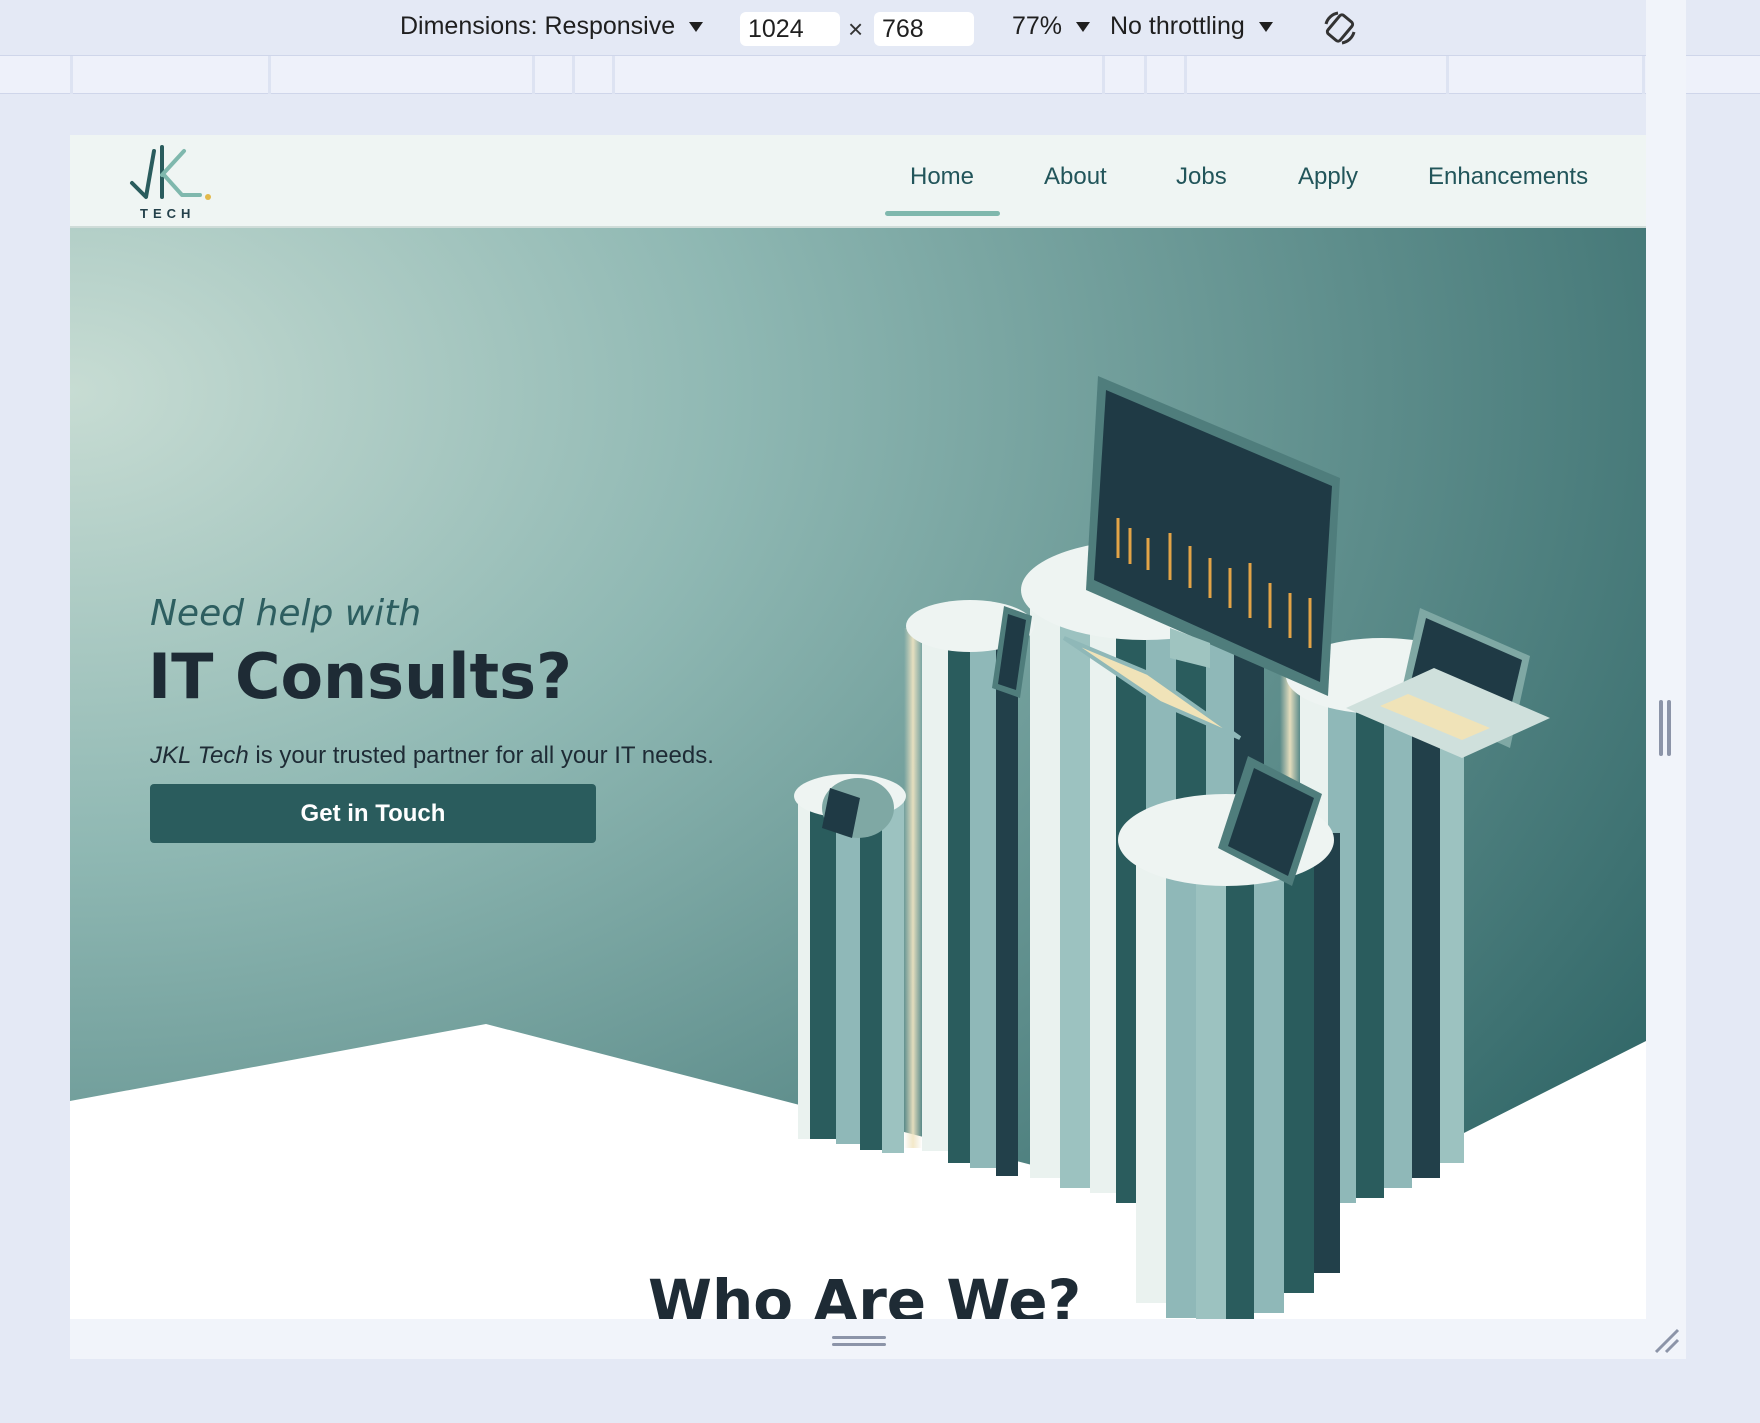 The height and width of the screenshot is (1423, 1760). I want to click on media-query-ruler, so click(880, 75).